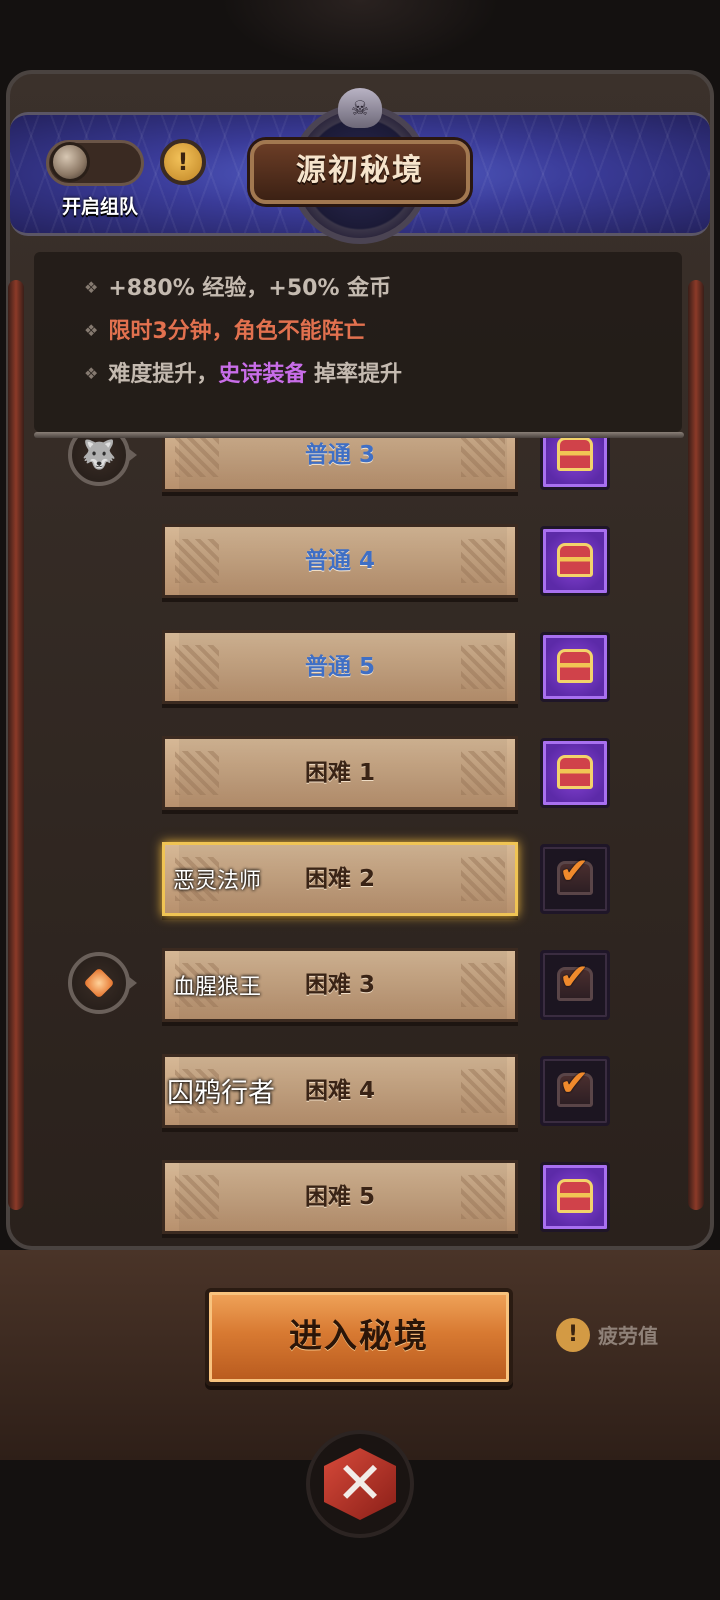 This screenshot has height=1600, width=720. Describe the element at coordinates (360, 35) in the screenshot. I see `top-ornament` at that location.